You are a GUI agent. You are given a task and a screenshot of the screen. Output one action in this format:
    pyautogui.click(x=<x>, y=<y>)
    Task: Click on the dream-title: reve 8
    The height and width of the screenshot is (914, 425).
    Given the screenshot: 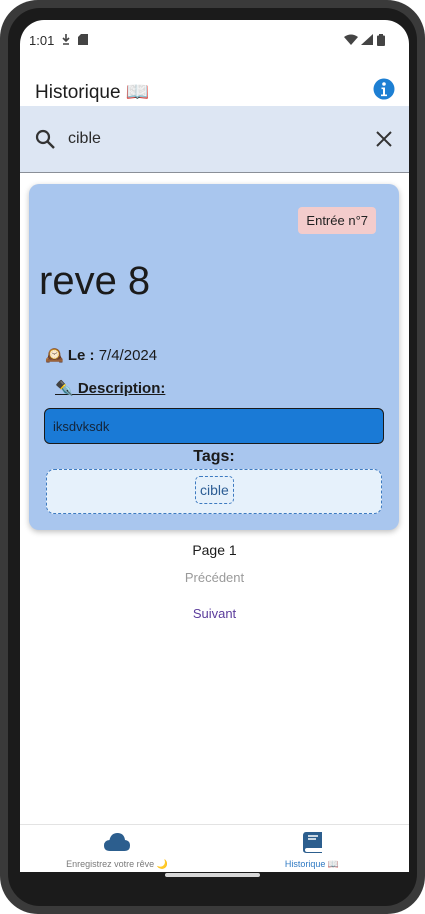 What is the action you would take?
    pyautogui.click(x=95, y=281)
    